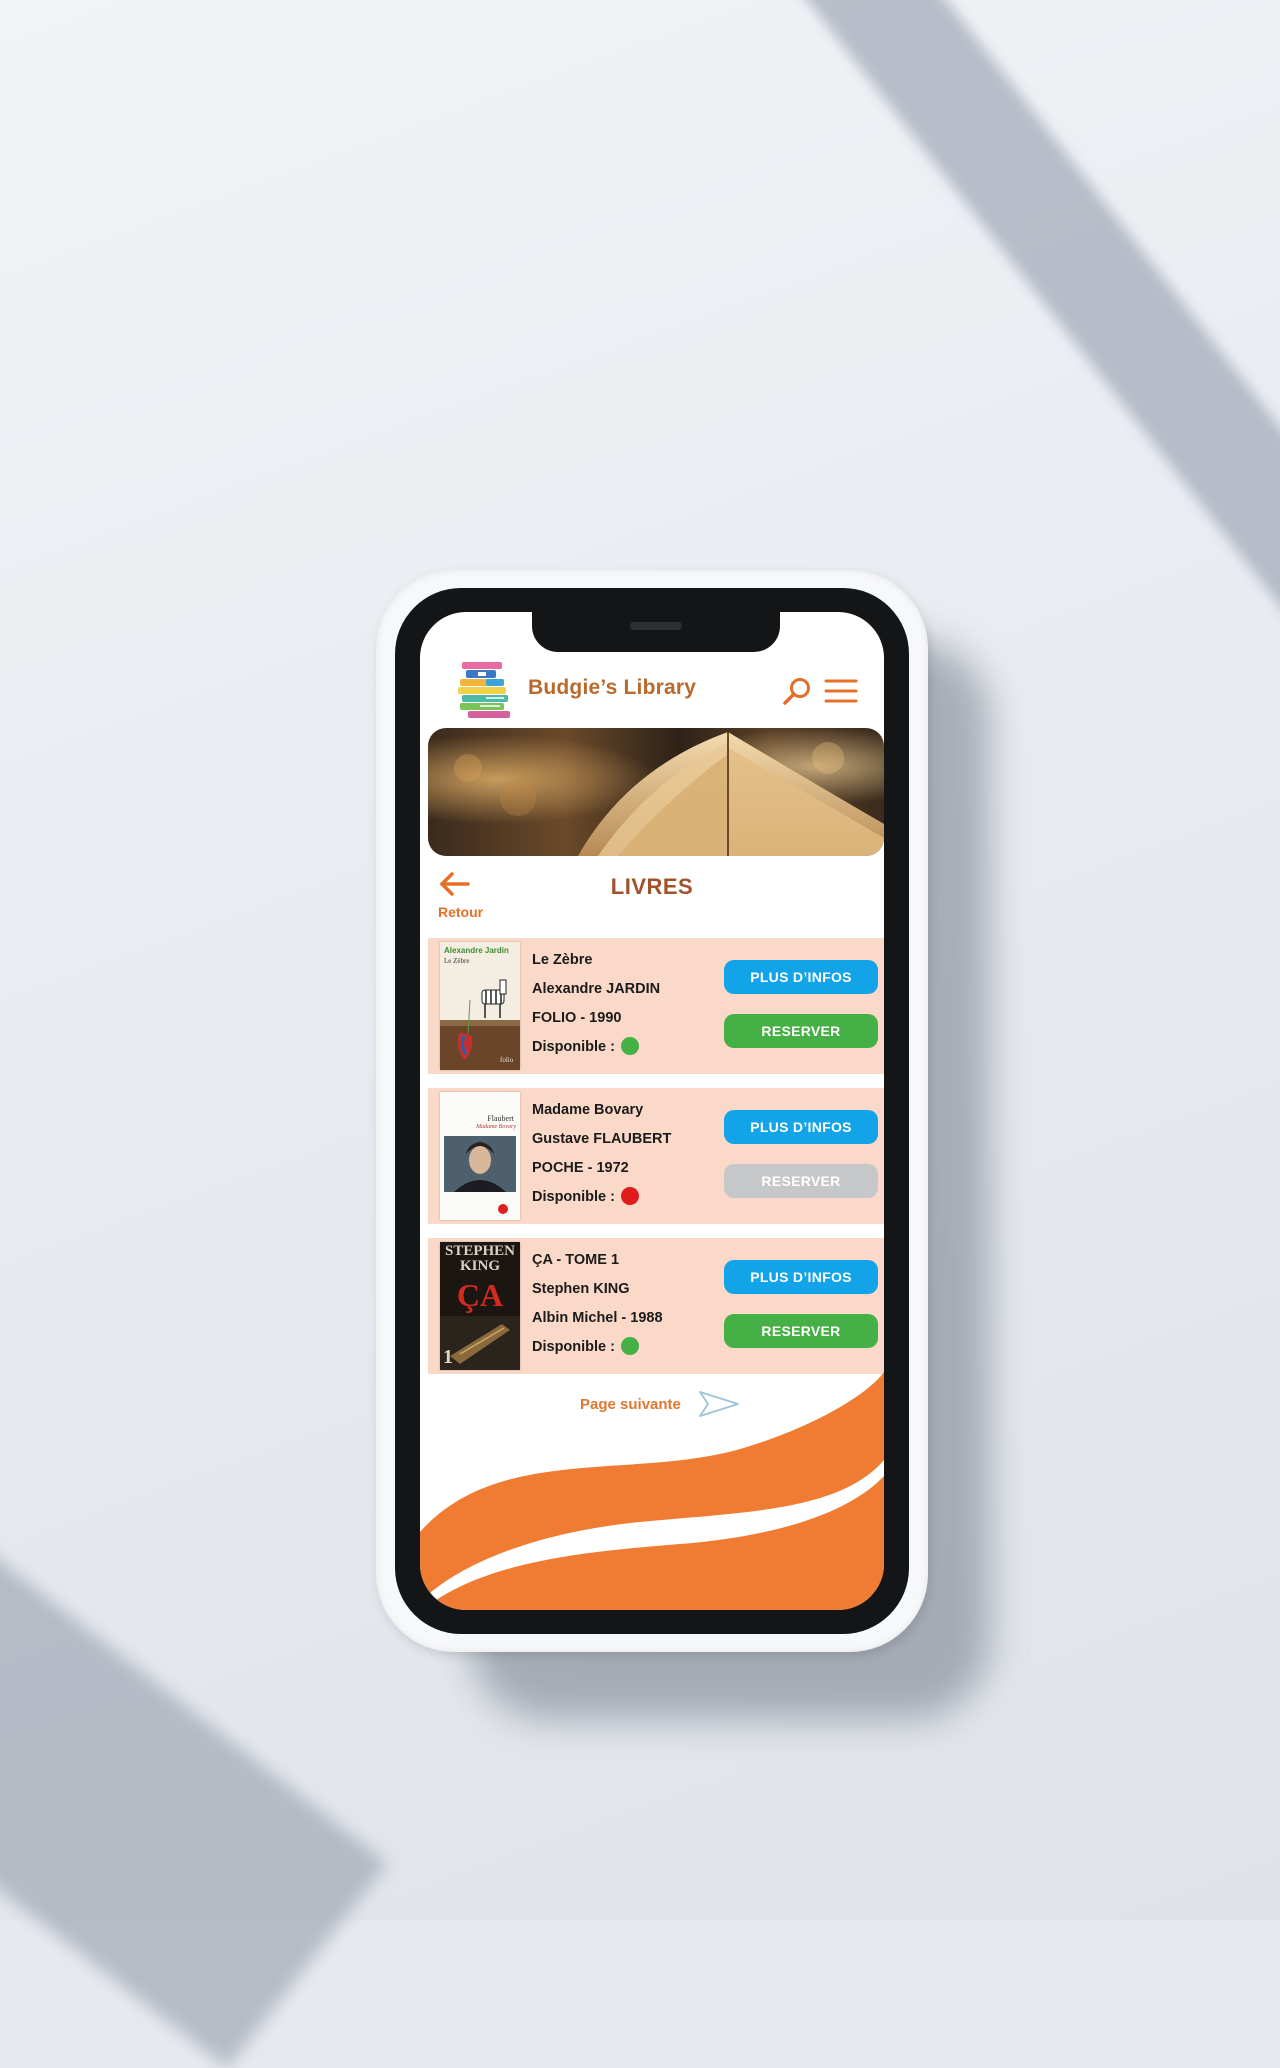 Image resolution: width=1280 pixels, height=2068 pixels. Describe the element at coordinates (488, 689) in the screenshot. I see `books-stack-logo-icon` at that location.